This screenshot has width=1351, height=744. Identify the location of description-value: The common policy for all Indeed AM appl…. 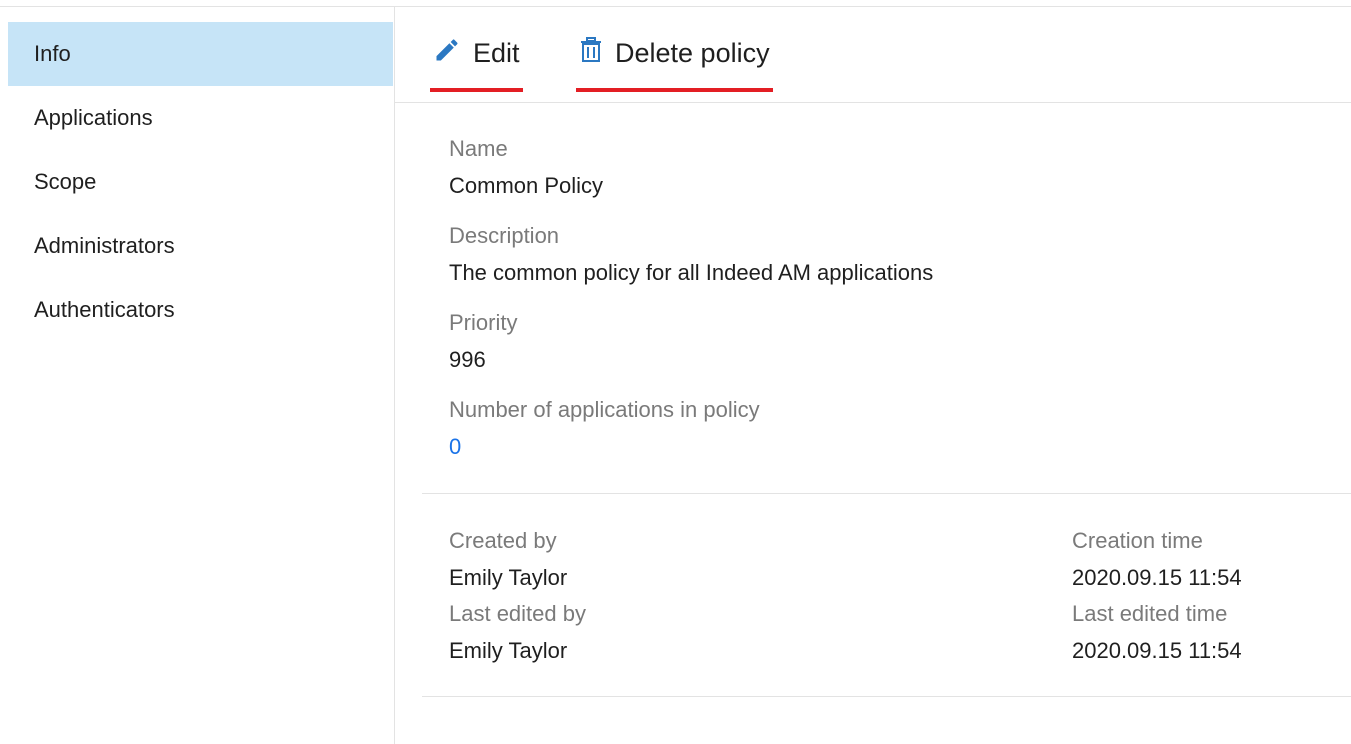
(691, 272).